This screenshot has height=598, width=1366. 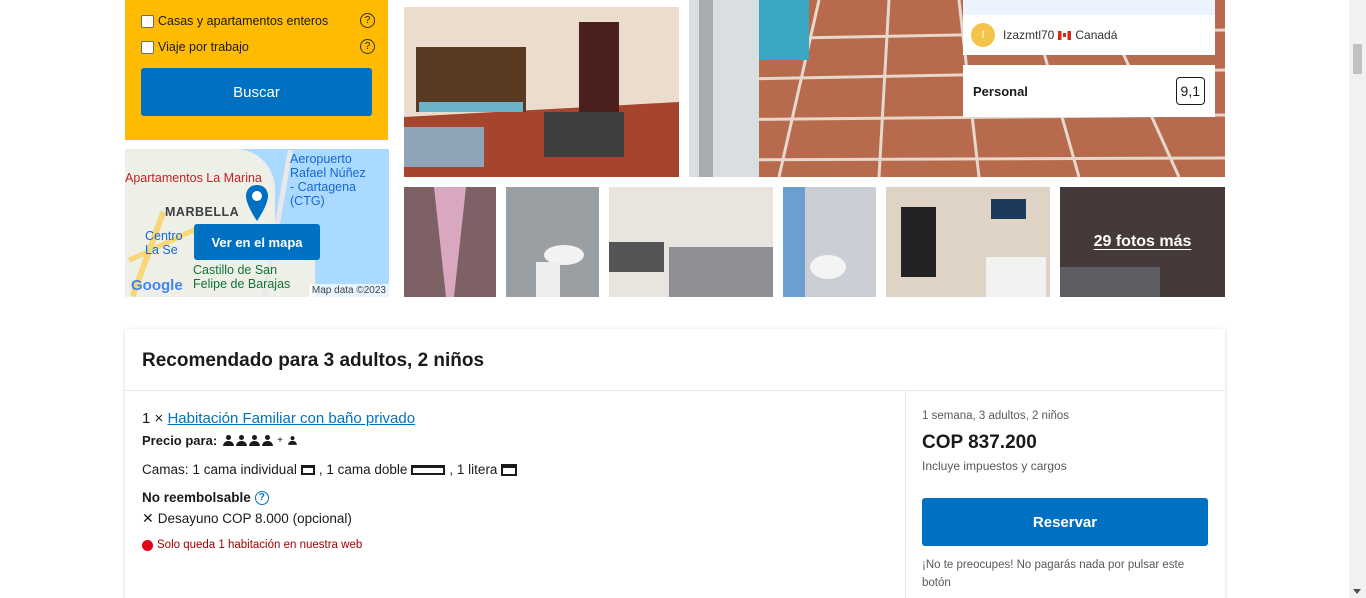 I want to click on reserve-button: Reservar, so click(x=1065, y=522).